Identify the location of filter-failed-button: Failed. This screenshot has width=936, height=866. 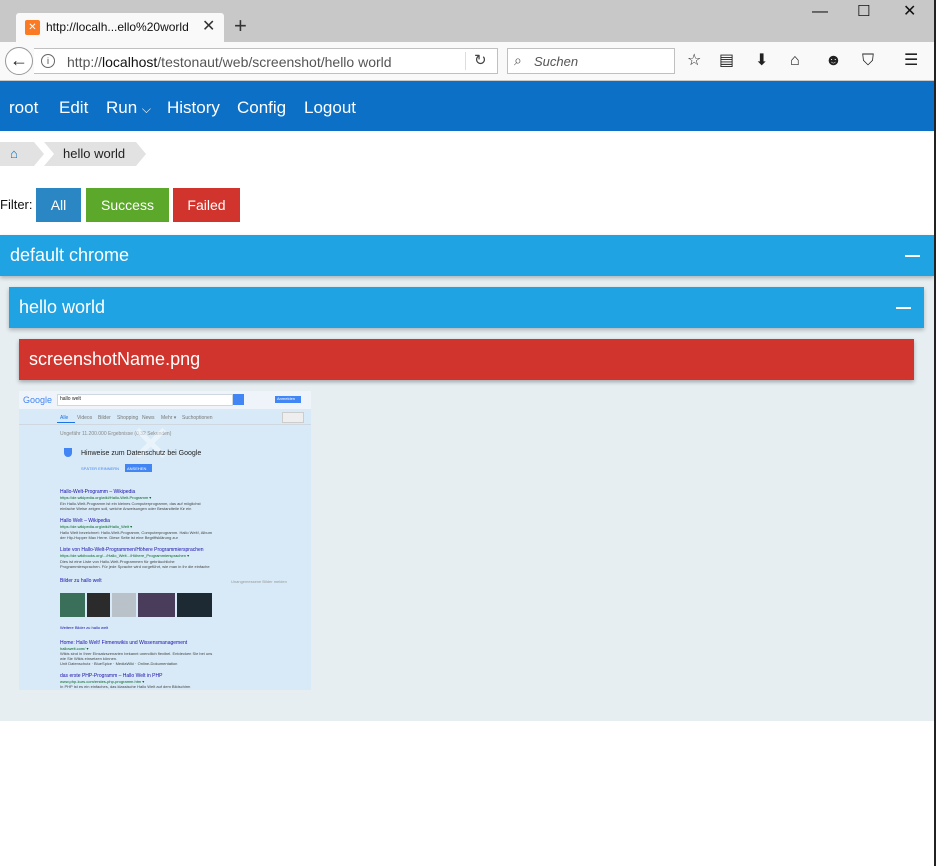
(206, 205).